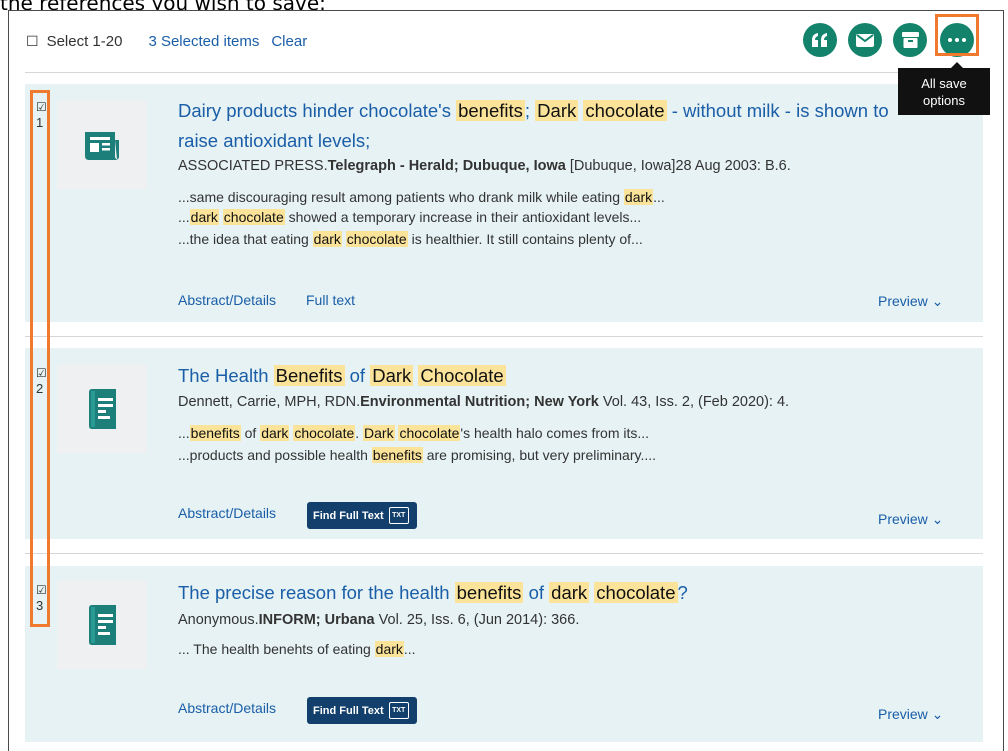 Image resolution: width=1008 pixels, height=751 pixels. I want to click on cite-button, so click(820, 40).